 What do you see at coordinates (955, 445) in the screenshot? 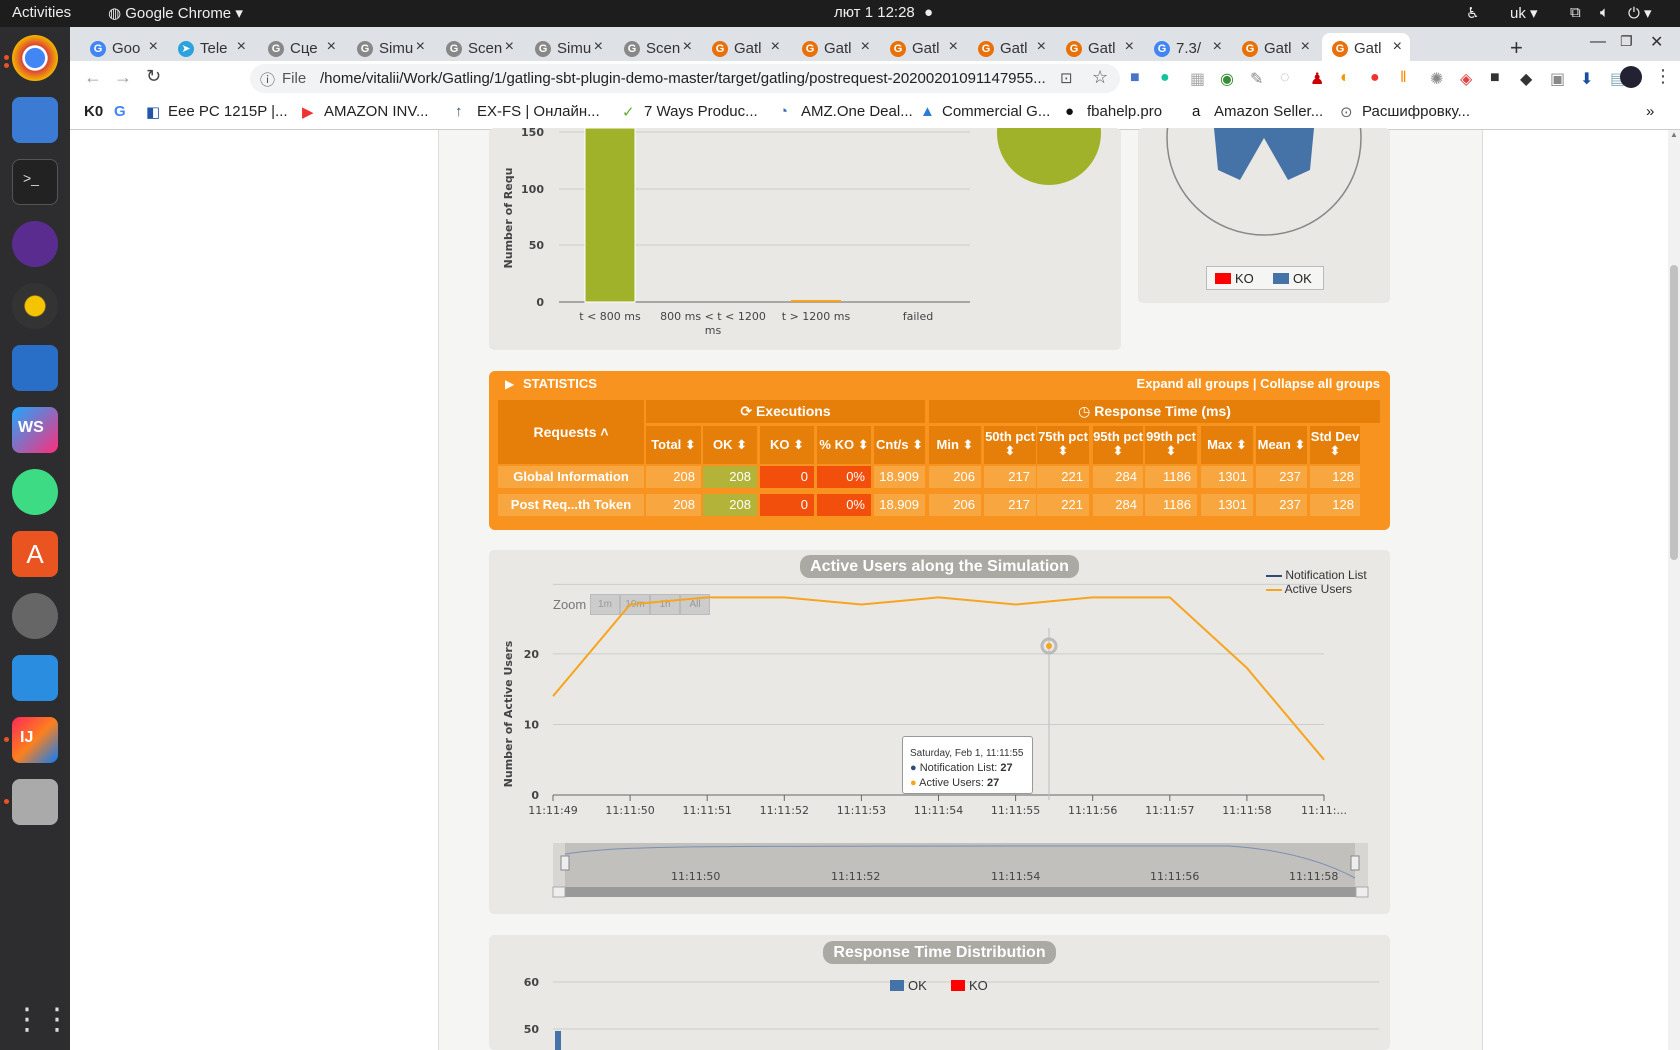
I see `column-header: Min ⬍` at bounding box center [955, 445].